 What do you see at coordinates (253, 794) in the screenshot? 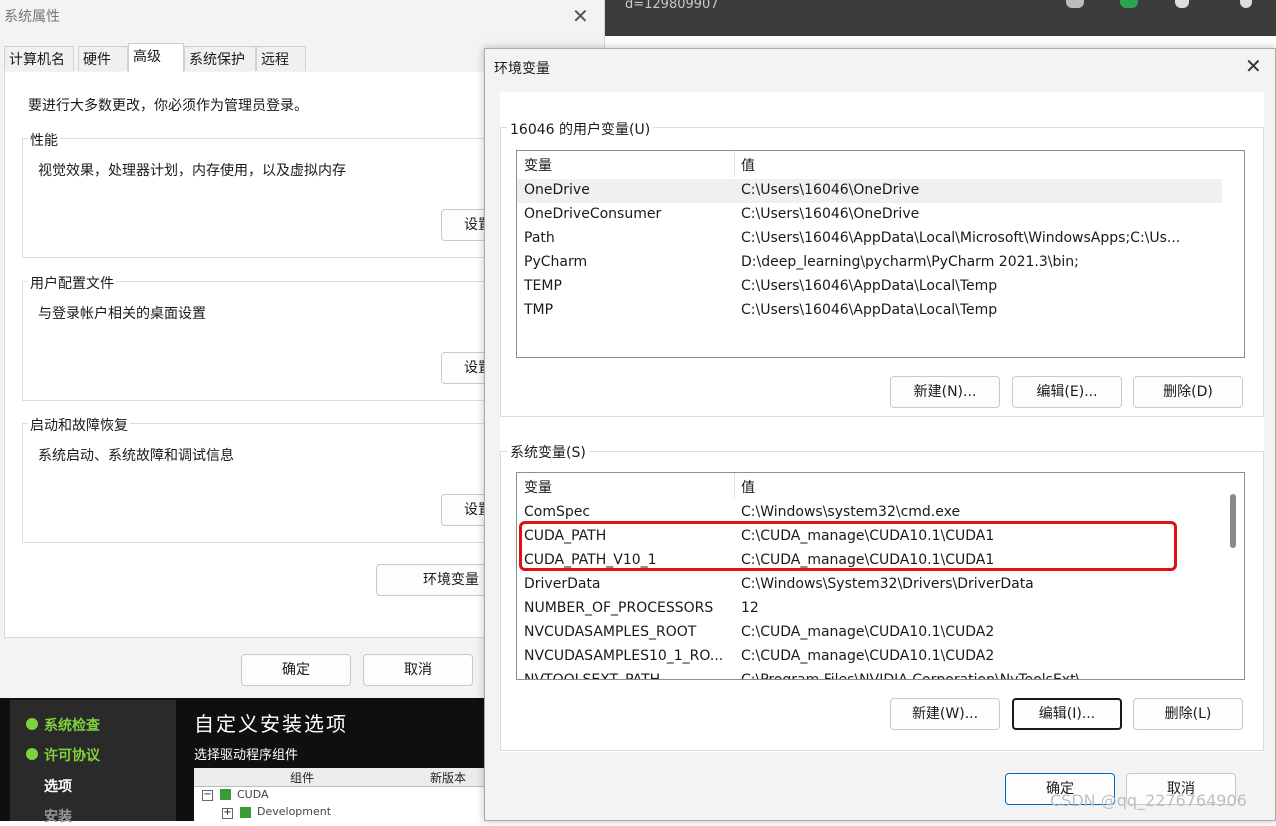
I see `component-item: CUDA` at bounding box center [253, 794].